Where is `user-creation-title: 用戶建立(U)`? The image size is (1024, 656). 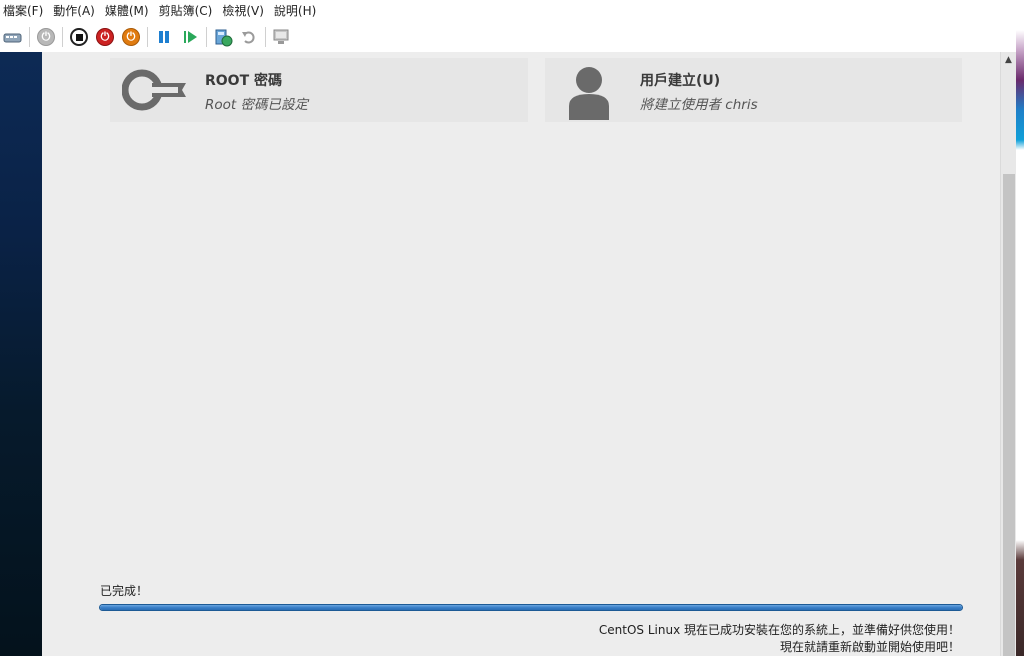
user-creation-title: 用戶建立(U) is located at coordinates (680, 81).